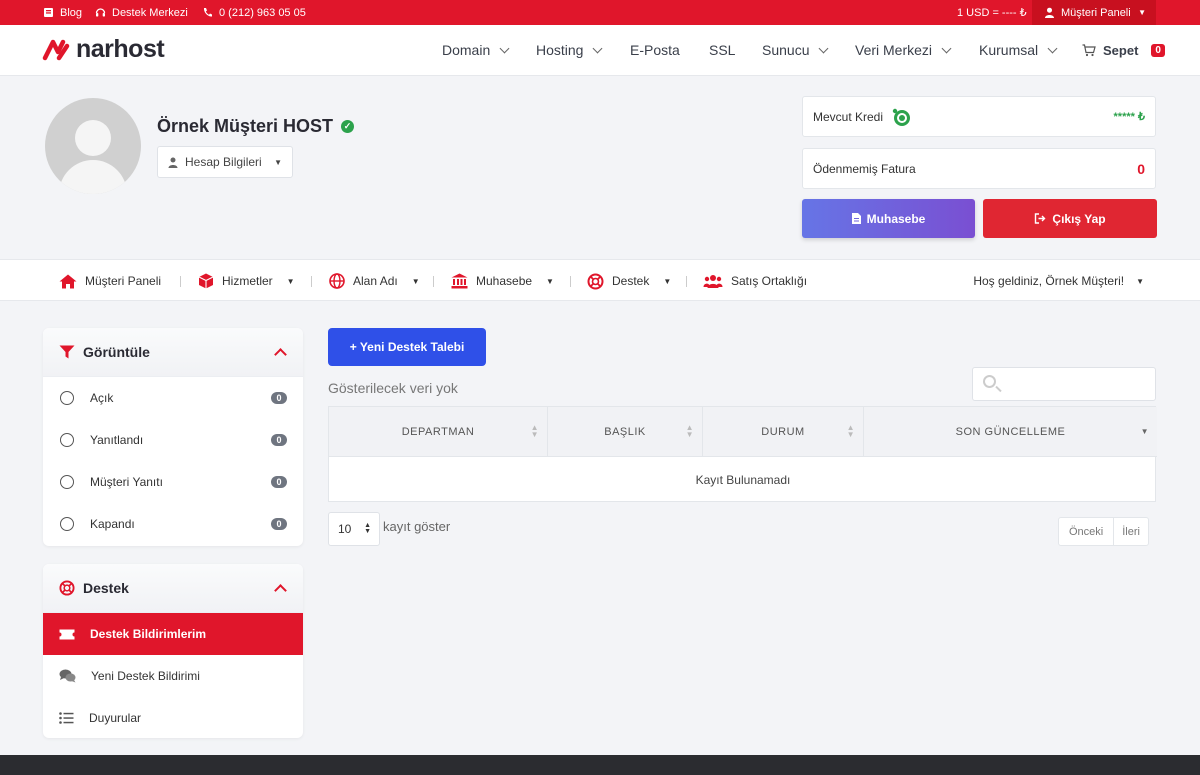 This screenshot has width=1200, height=775. Describe the element at coordinates (901, 117) in the screenshot. I see `refresh-credit-icon` at that location.